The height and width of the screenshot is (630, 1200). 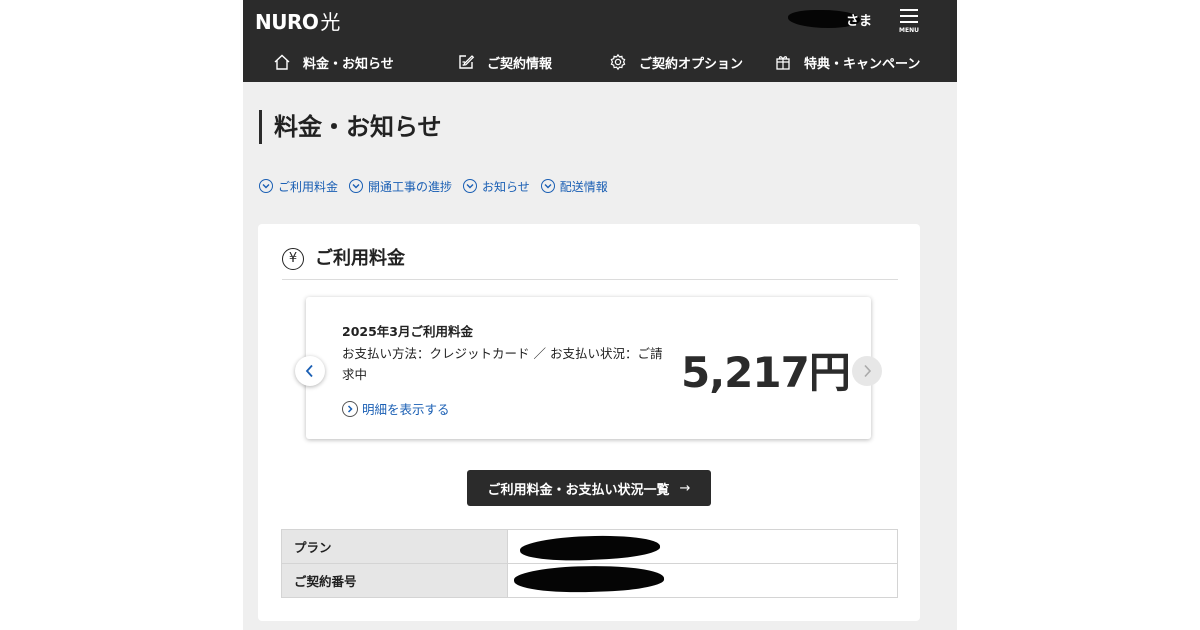 What do you see at coordinates (691, 64) in the screenshot?
I see `nav-label: ご契約オプション` at bounding box center [691, 64].